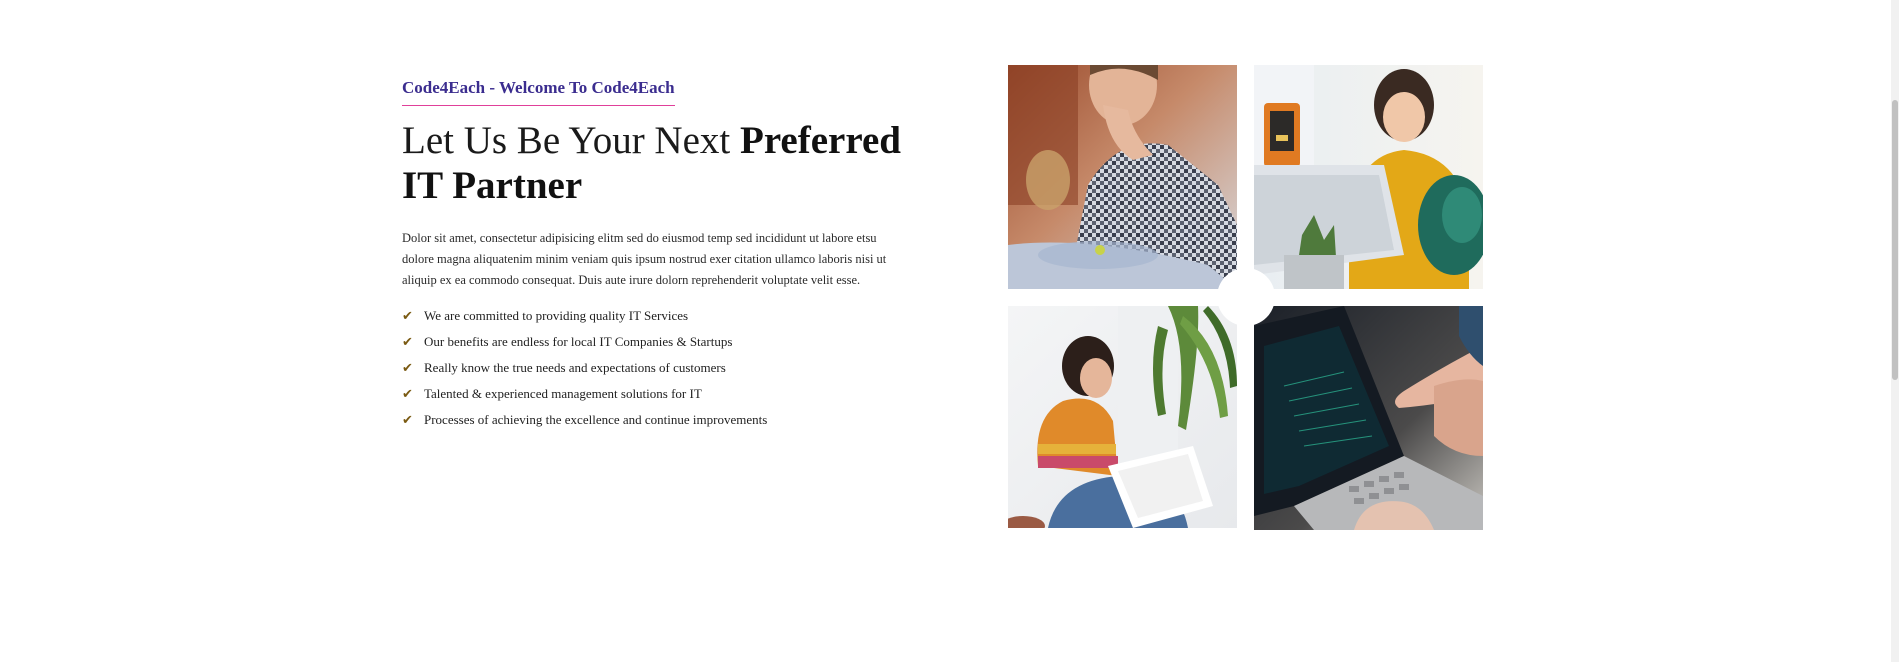  What do you see at coordinates (1122, 417) in the screenshot?
I see `woman-reading-papers-photo` at bounding box center [1122, 417].